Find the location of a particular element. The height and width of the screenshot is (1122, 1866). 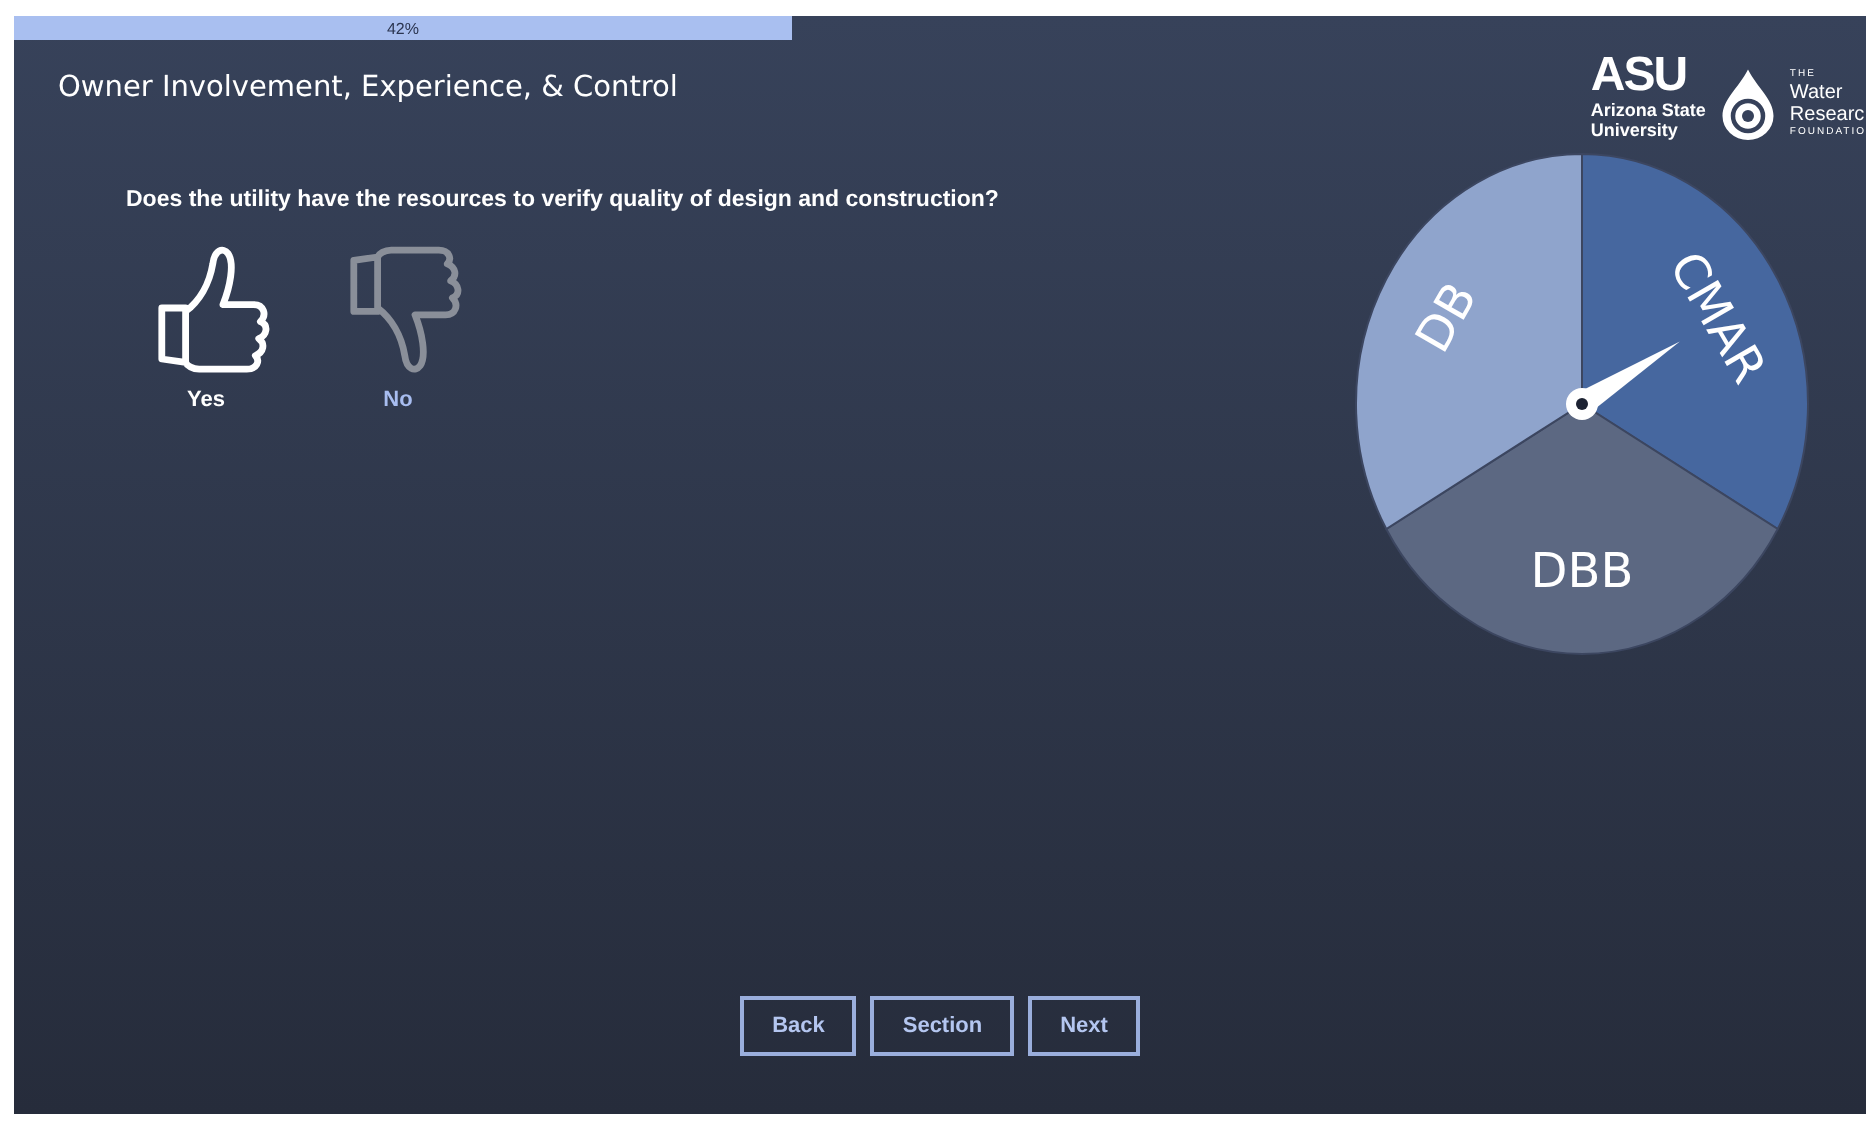

logo-text: Water is located at coordinates (1817, 93).